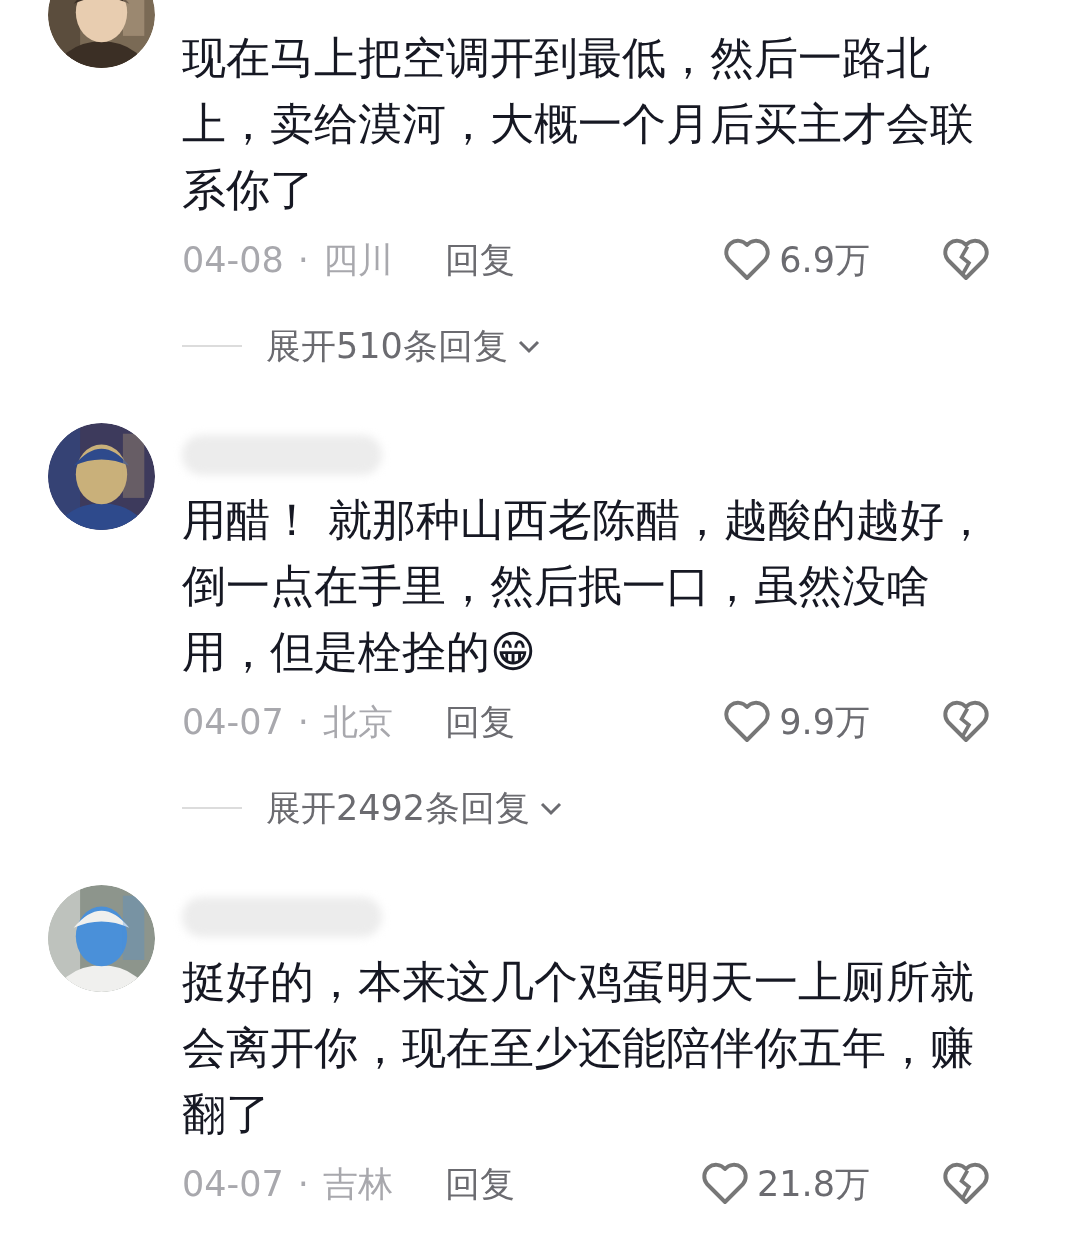 This screenshot has width=1080, height=1235. Describe the element at coordinates (824, 722) in the screenshot. I see `like-count: 9.9万` at that location.